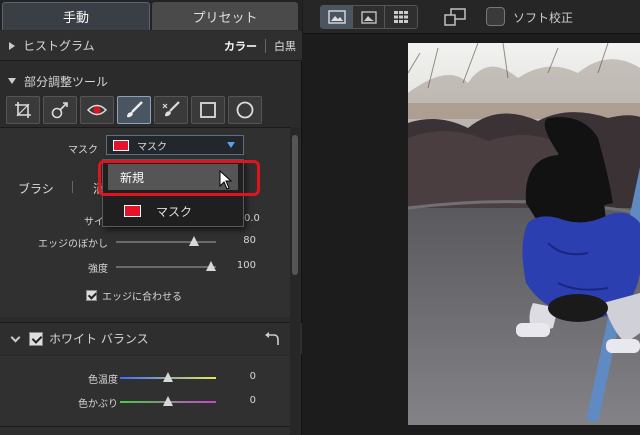 The height and width of the screenshot is (435, 640). Describe the element at coordinates (76, 16) in the screenshot. I see `tab-manual: 手動` at that location.